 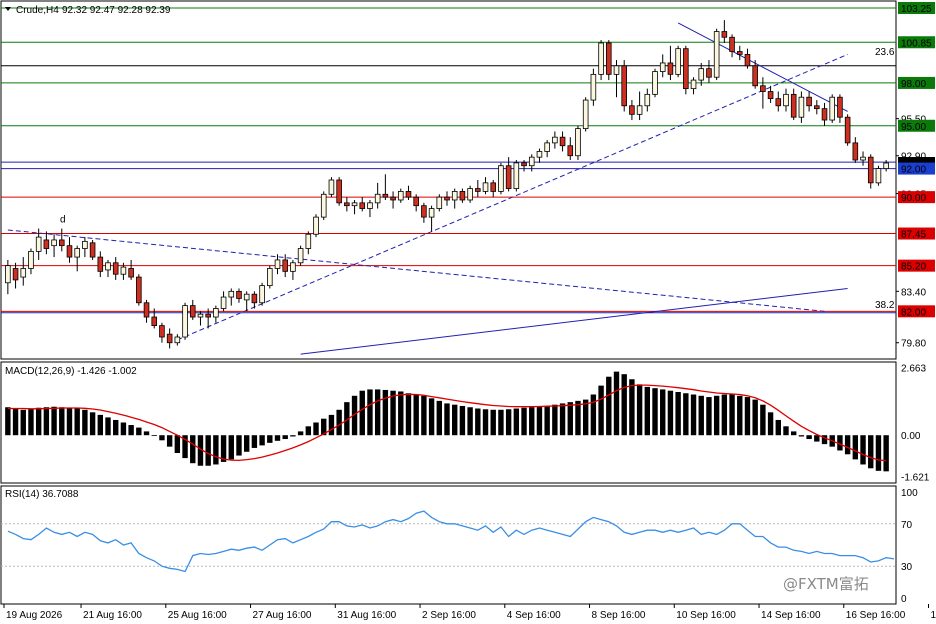 What do you see at coordinates (8, 9) in the screenshot?
I see `symbol-dropdown-icon` at bounding box center [8, 9].